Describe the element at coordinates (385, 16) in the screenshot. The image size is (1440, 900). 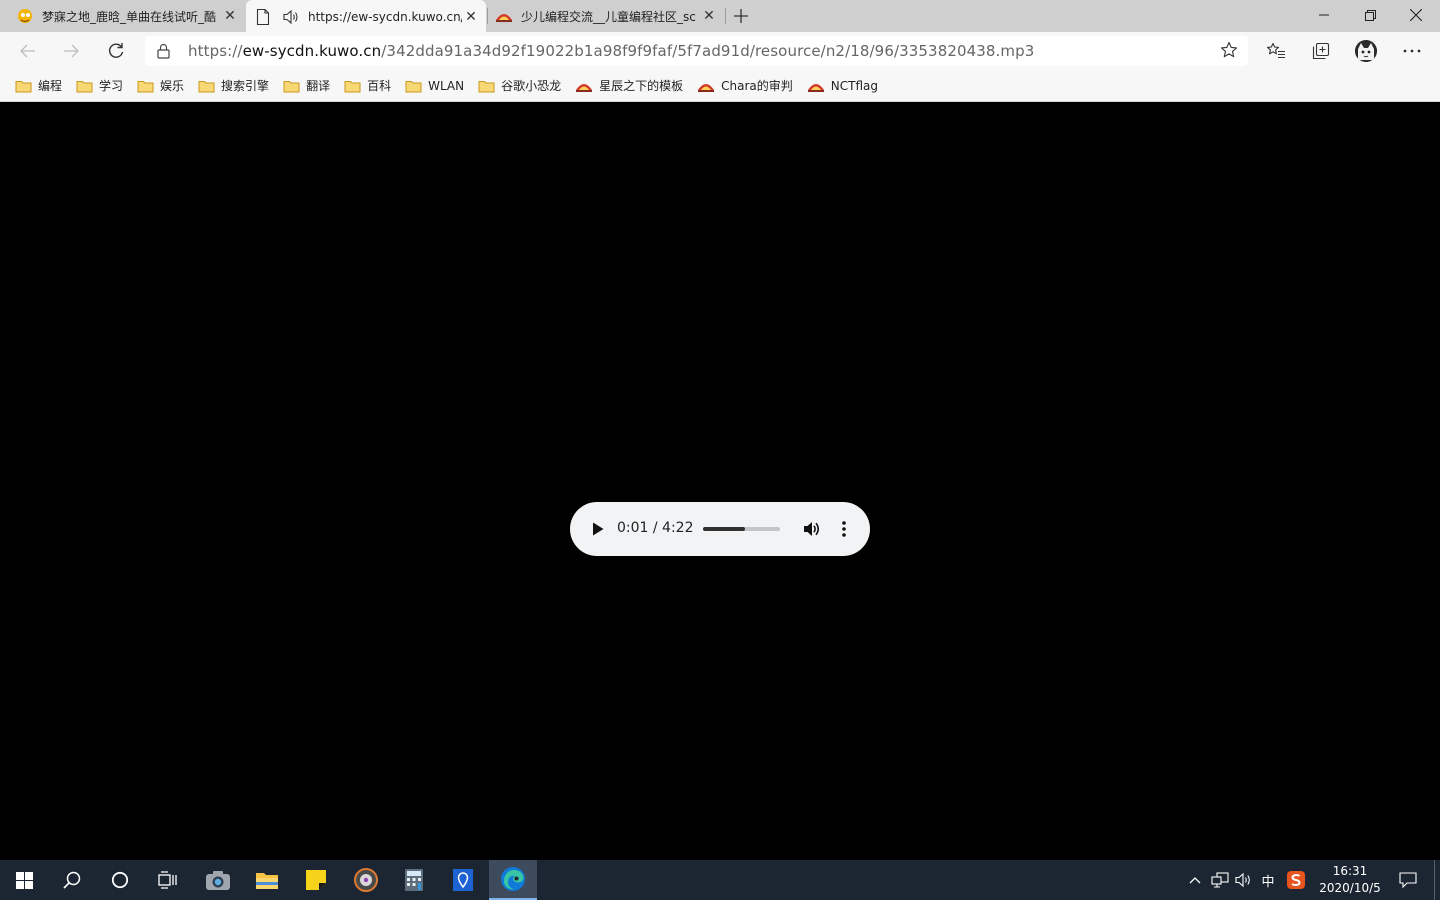
I see `tab-title: https://ew-sycdn.kuwo.cn/3` at that location.